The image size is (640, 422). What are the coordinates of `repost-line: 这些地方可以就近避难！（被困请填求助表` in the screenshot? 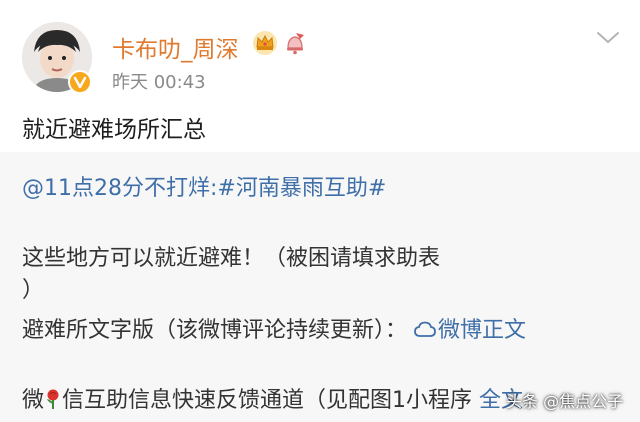 It's located at (231, 258).